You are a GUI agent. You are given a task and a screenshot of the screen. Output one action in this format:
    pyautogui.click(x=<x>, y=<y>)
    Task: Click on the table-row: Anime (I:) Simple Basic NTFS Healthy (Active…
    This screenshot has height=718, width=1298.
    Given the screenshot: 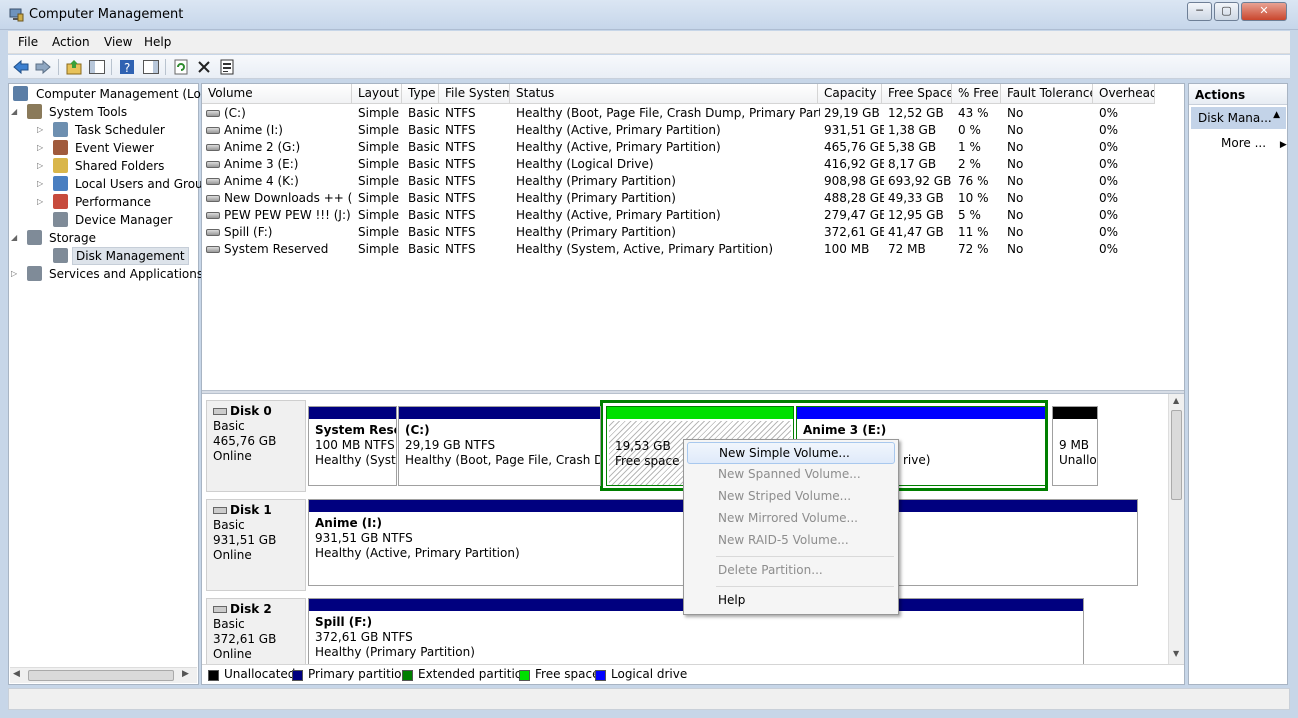 What is the action you would take?
    pyautogui.click(x=679, y=130)
    